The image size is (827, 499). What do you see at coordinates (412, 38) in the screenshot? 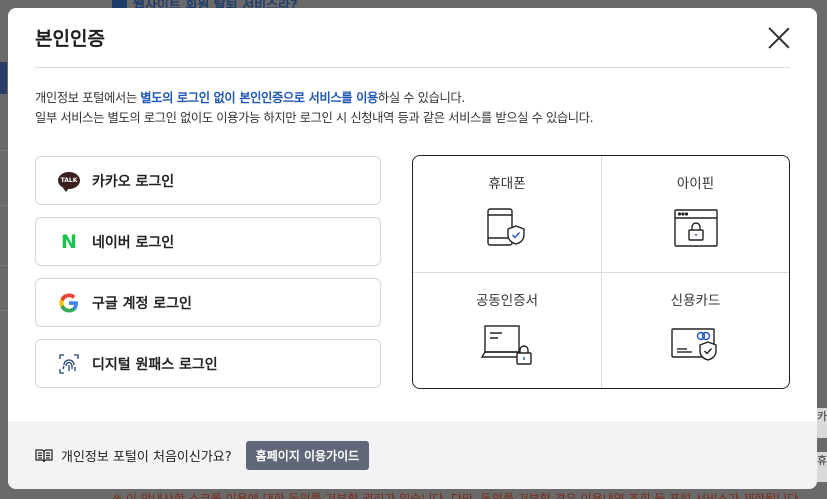
I see `modal-header: 본인인증` at bounding box center [412, 38].